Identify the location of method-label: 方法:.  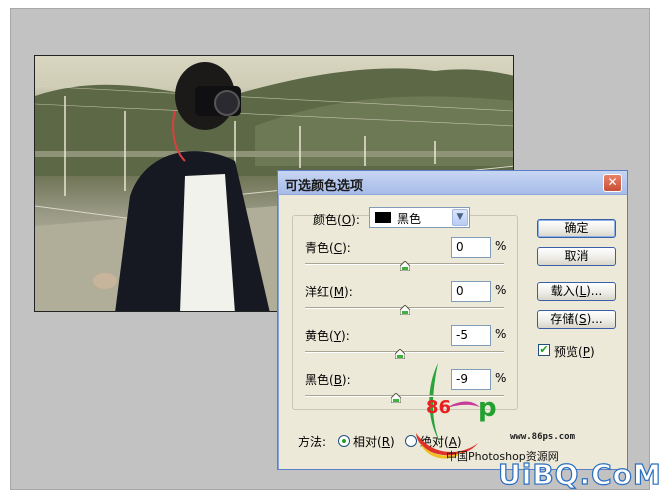
(312, 442).